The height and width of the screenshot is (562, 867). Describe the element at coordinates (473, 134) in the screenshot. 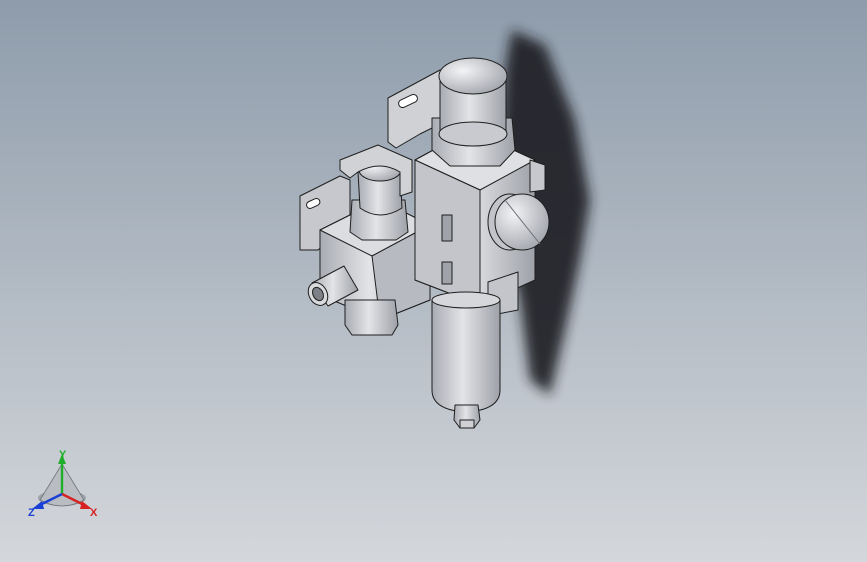

I see `gauge-base-ring` at that location.